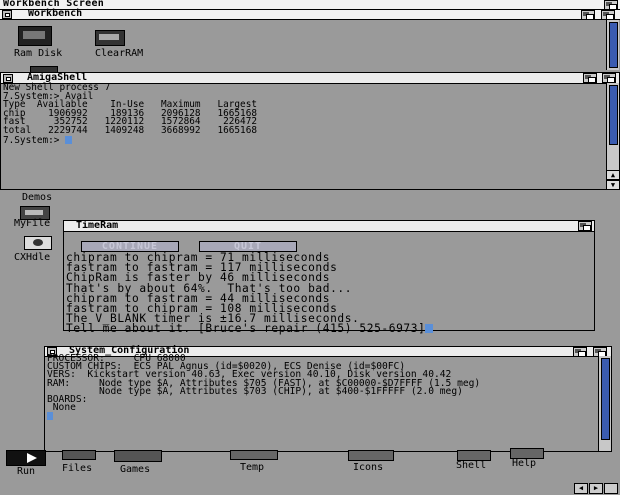 The height and width of the screenshot is (495, 620). What do you see at coordinates (38, 243) in the screenshot?
I see `commodity-icon` at bounding box center [38, 243].